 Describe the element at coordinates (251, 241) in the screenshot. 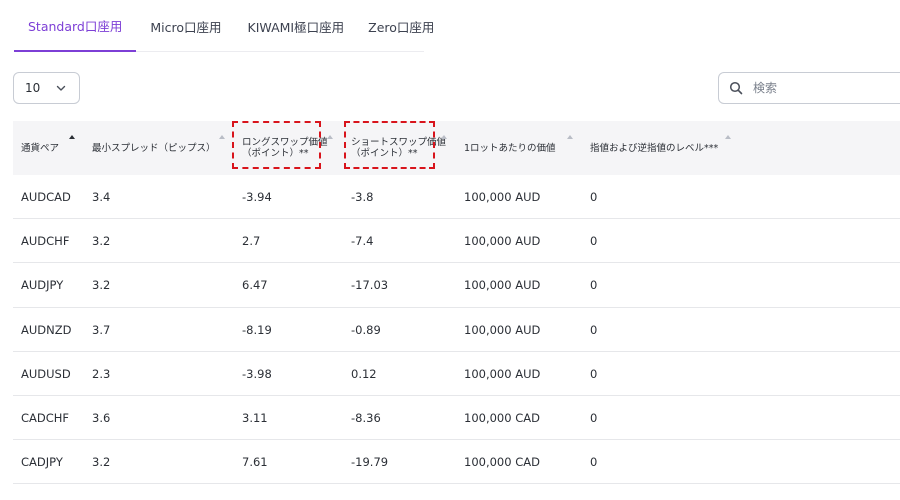

I see `cell-long-swap: 2.7` at that location.